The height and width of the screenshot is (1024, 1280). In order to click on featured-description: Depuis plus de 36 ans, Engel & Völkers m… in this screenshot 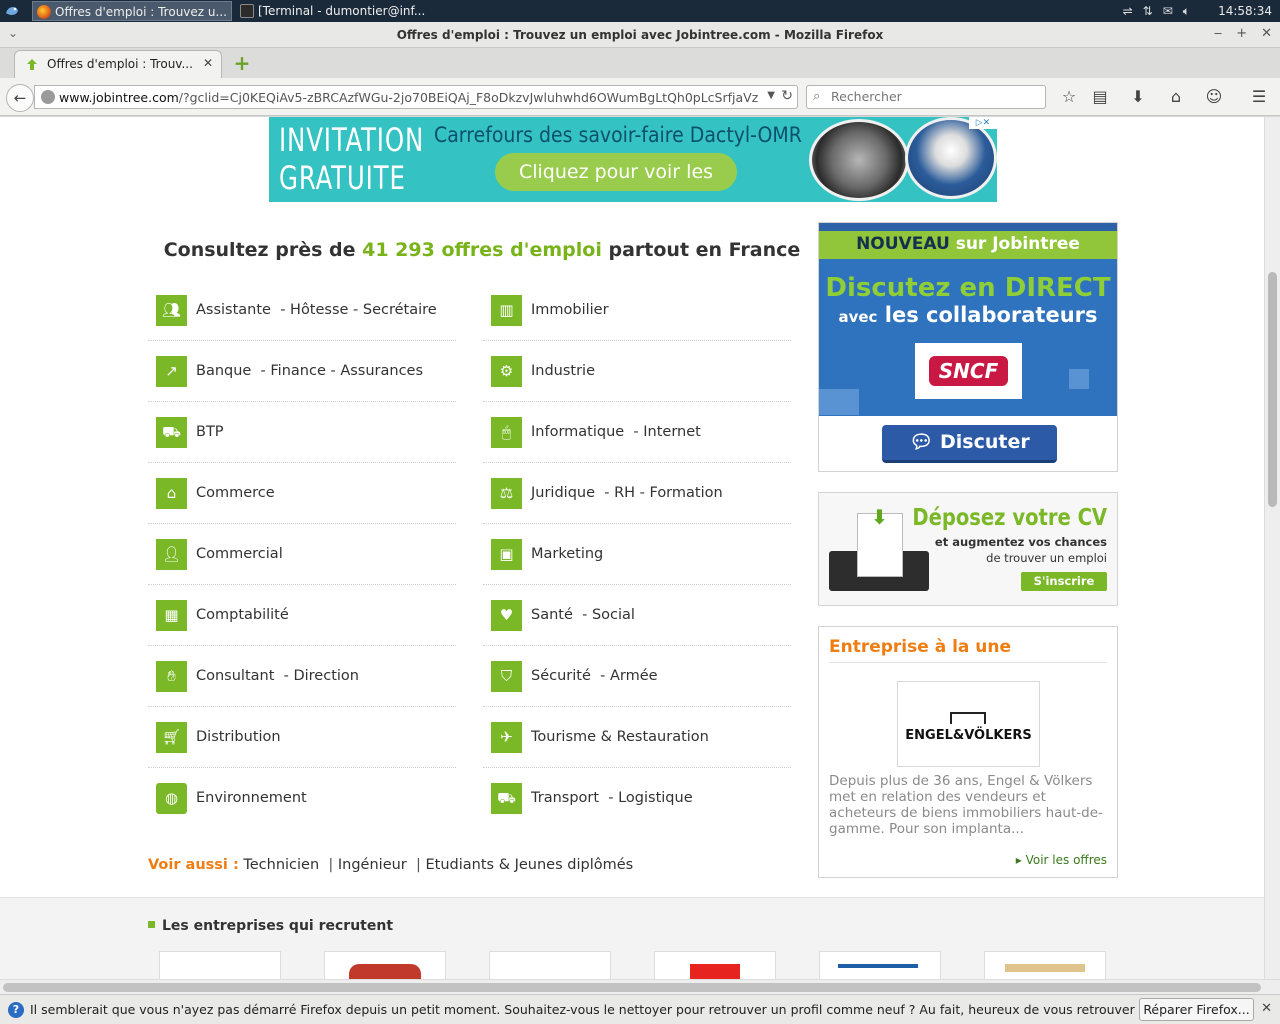, I will do `click(966, 805)`.